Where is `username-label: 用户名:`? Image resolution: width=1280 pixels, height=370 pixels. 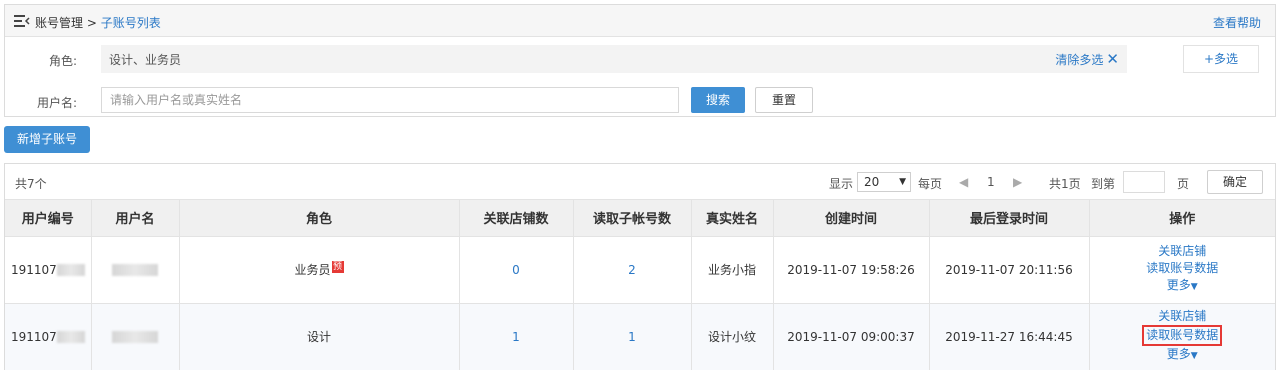 username-label: 用户名: is located at coordinates (56, 103).